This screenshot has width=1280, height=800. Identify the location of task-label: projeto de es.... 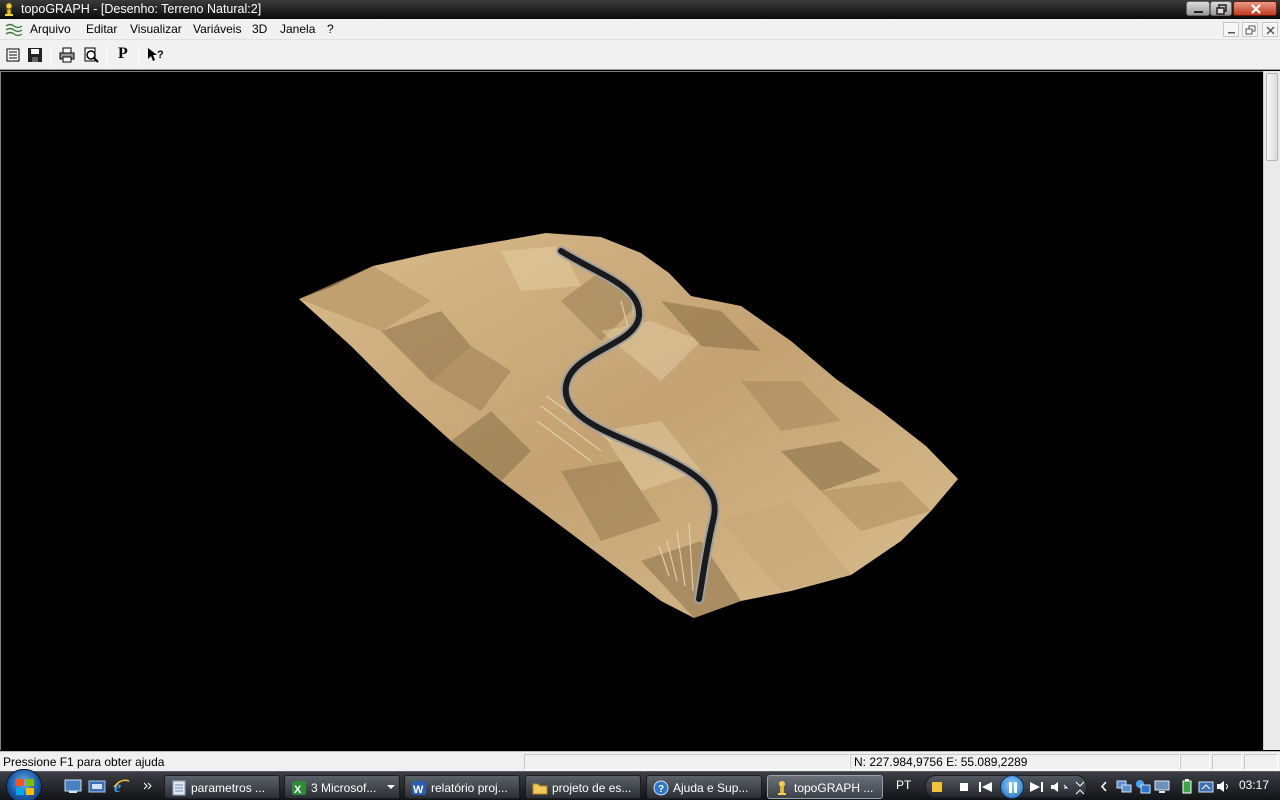
(592, 788).